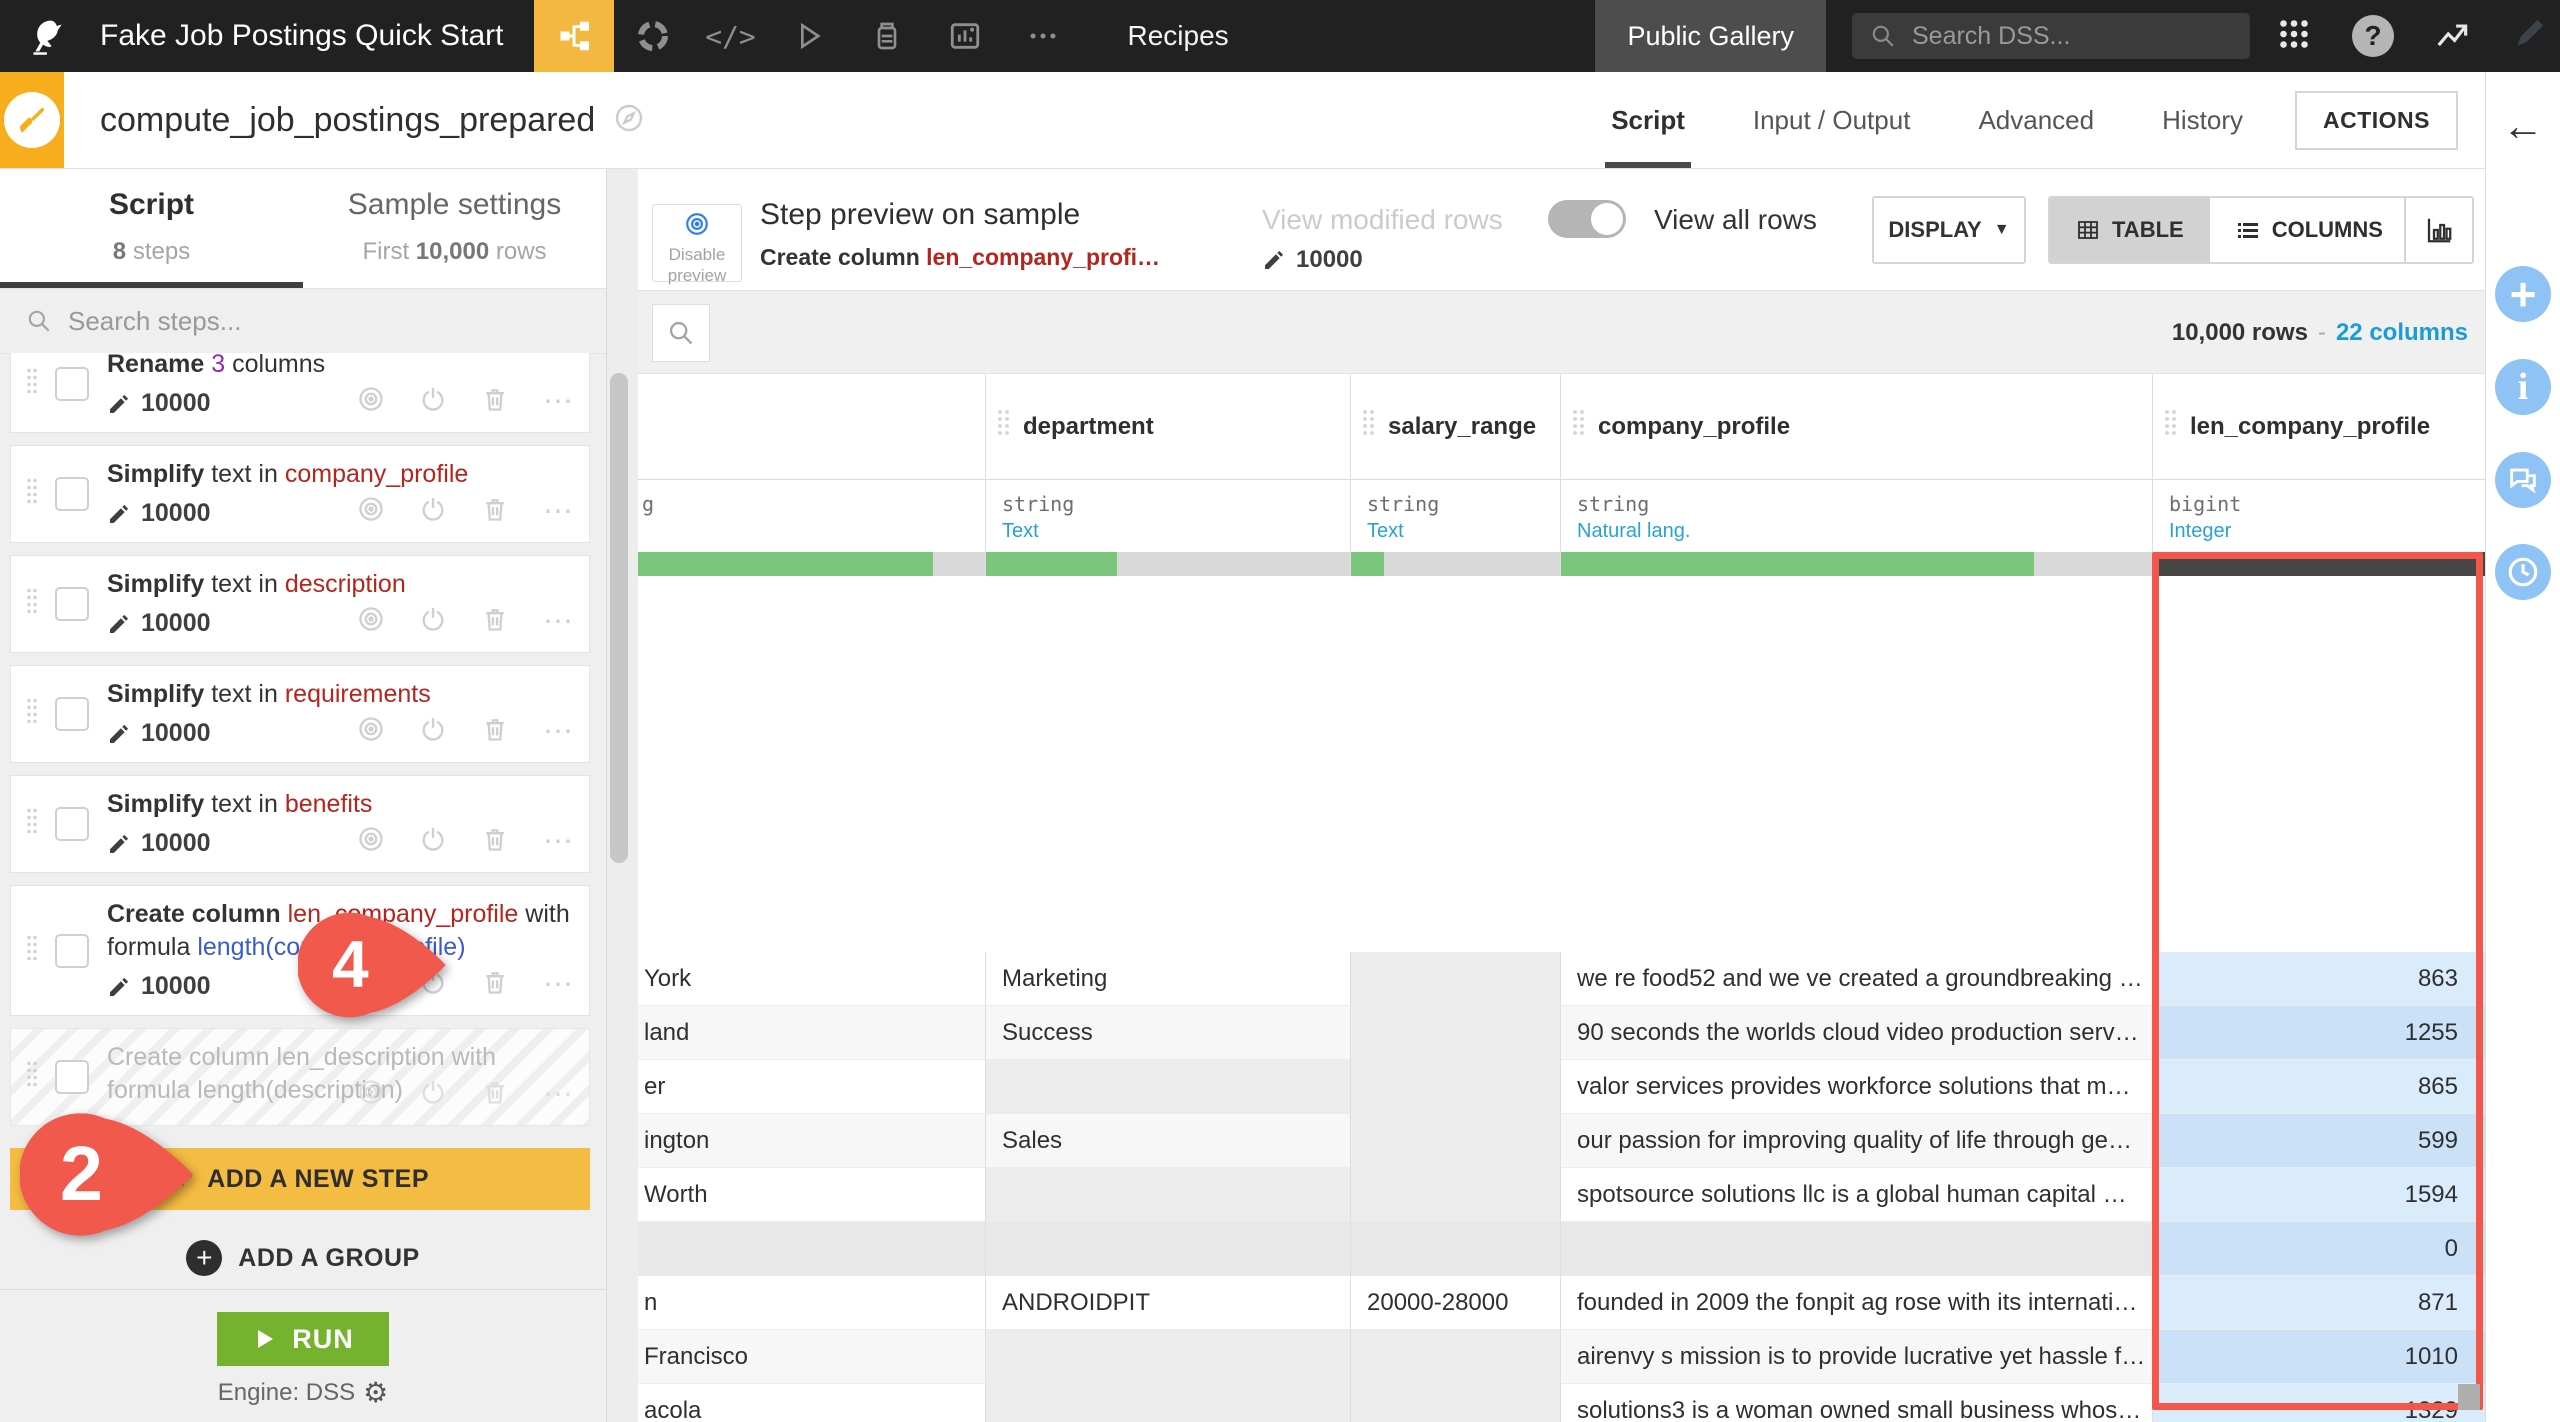 This screenshot has height=1422, width=2560. What do you see at coordinates (2402, 333) in the screenshot?
I see `column-count: 22 columns` at bounding box center [2402, 333].